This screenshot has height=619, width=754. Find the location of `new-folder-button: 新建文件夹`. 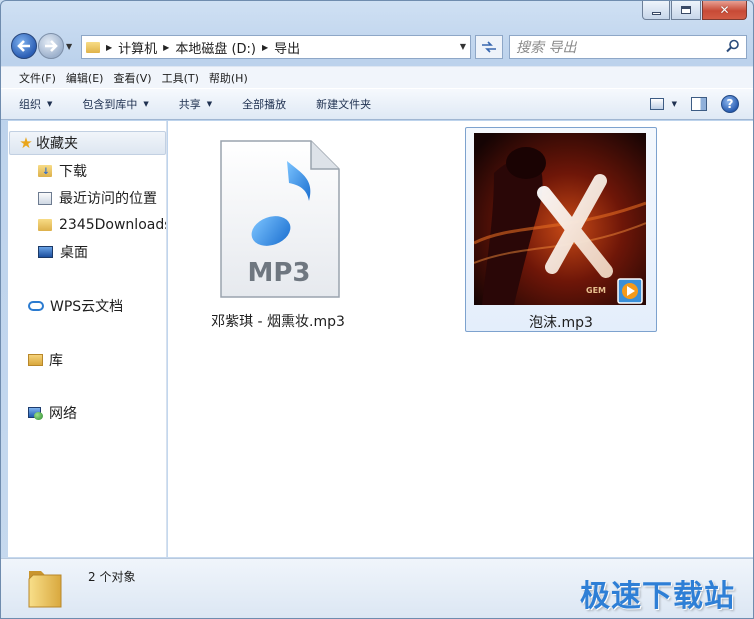

new-folder-button: 新建文件夹 is located at coordinates (343, 104).